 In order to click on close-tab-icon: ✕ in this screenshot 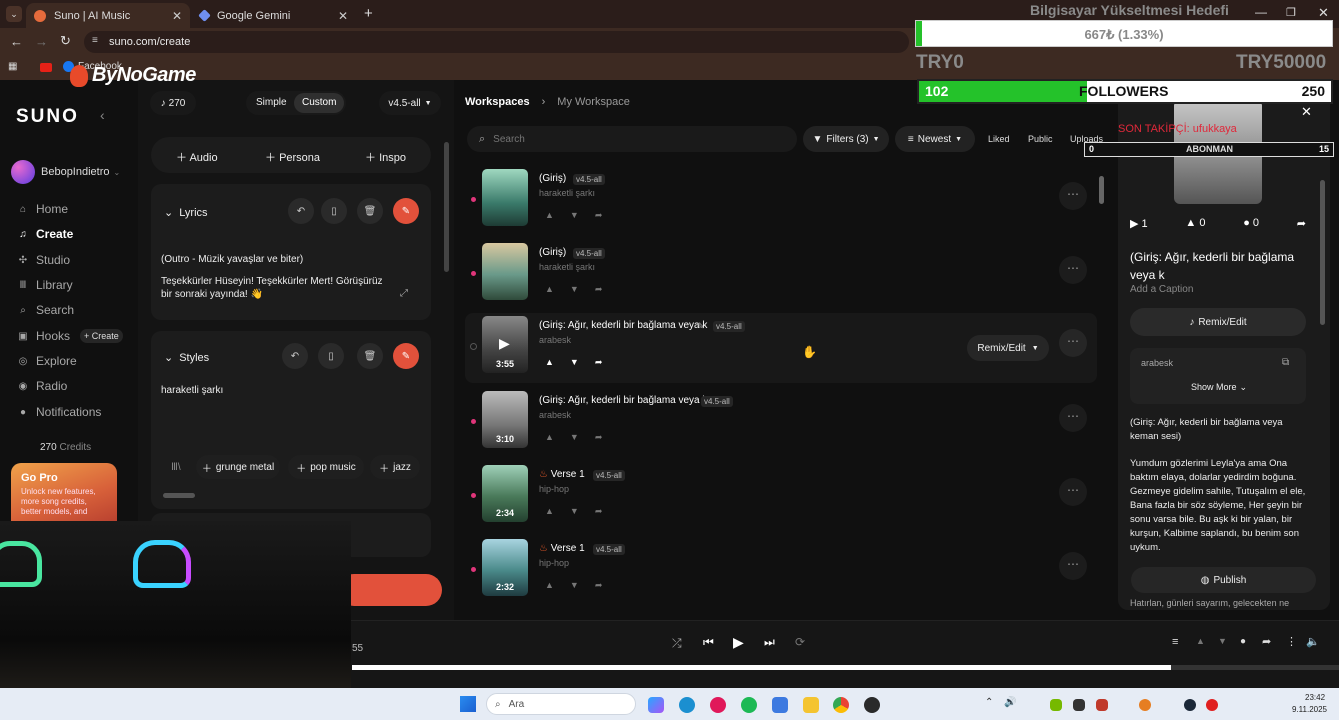, I will do `click(343, 16)`.